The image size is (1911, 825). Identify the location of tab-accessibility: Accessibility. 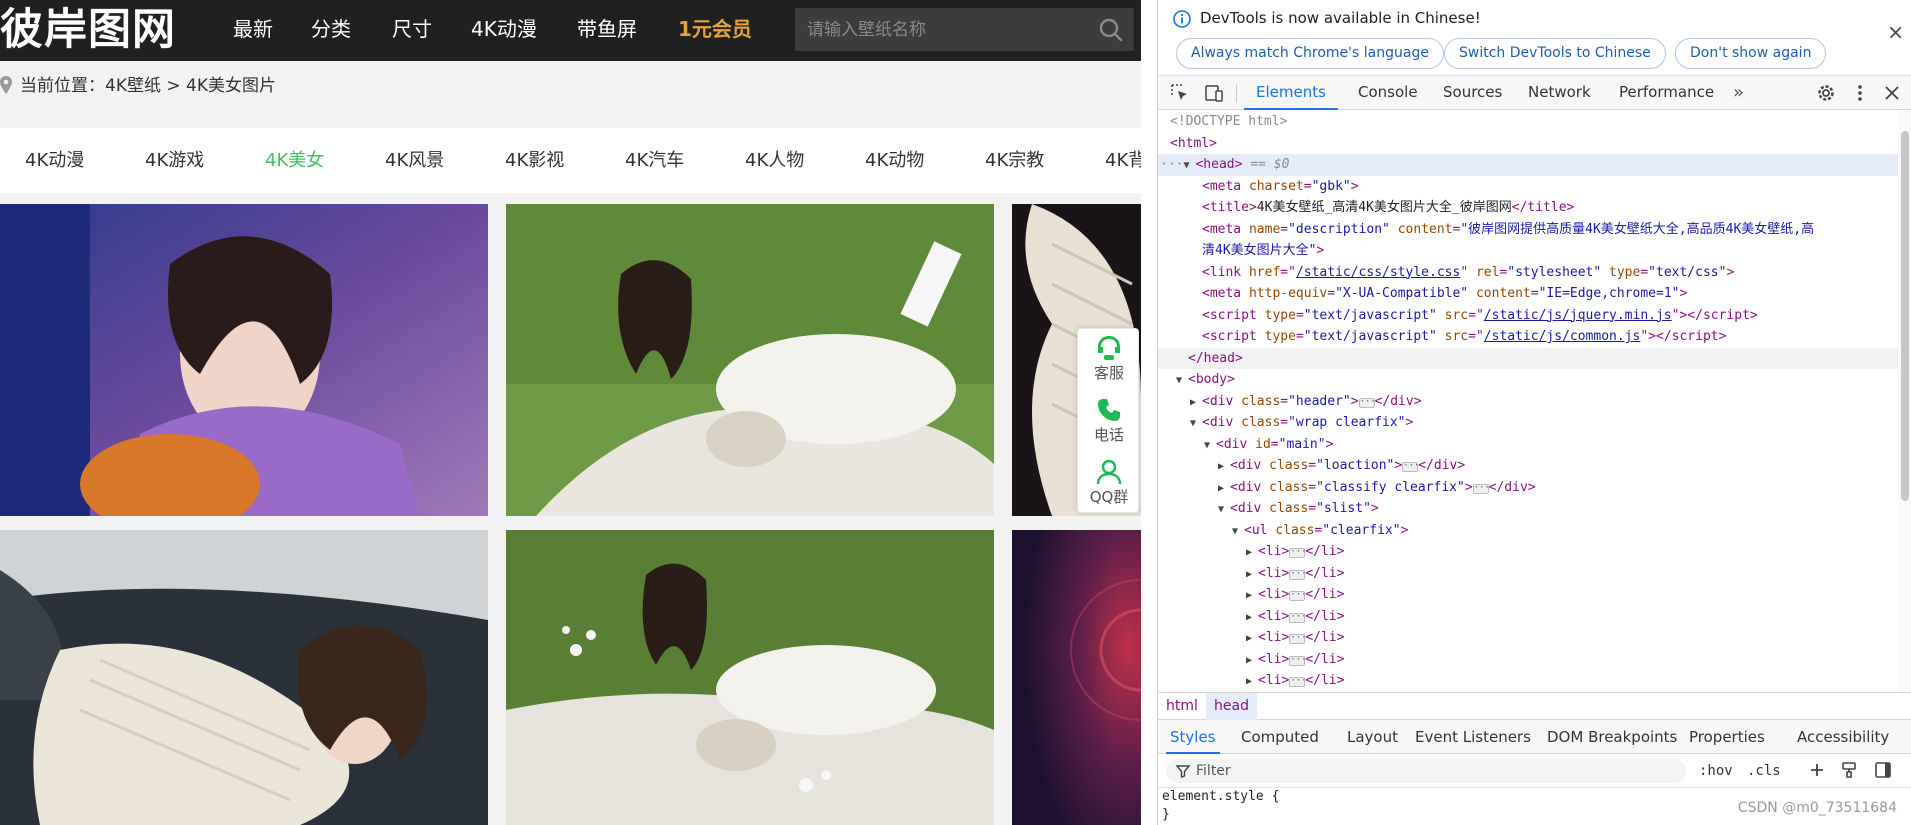
(1843, 737).